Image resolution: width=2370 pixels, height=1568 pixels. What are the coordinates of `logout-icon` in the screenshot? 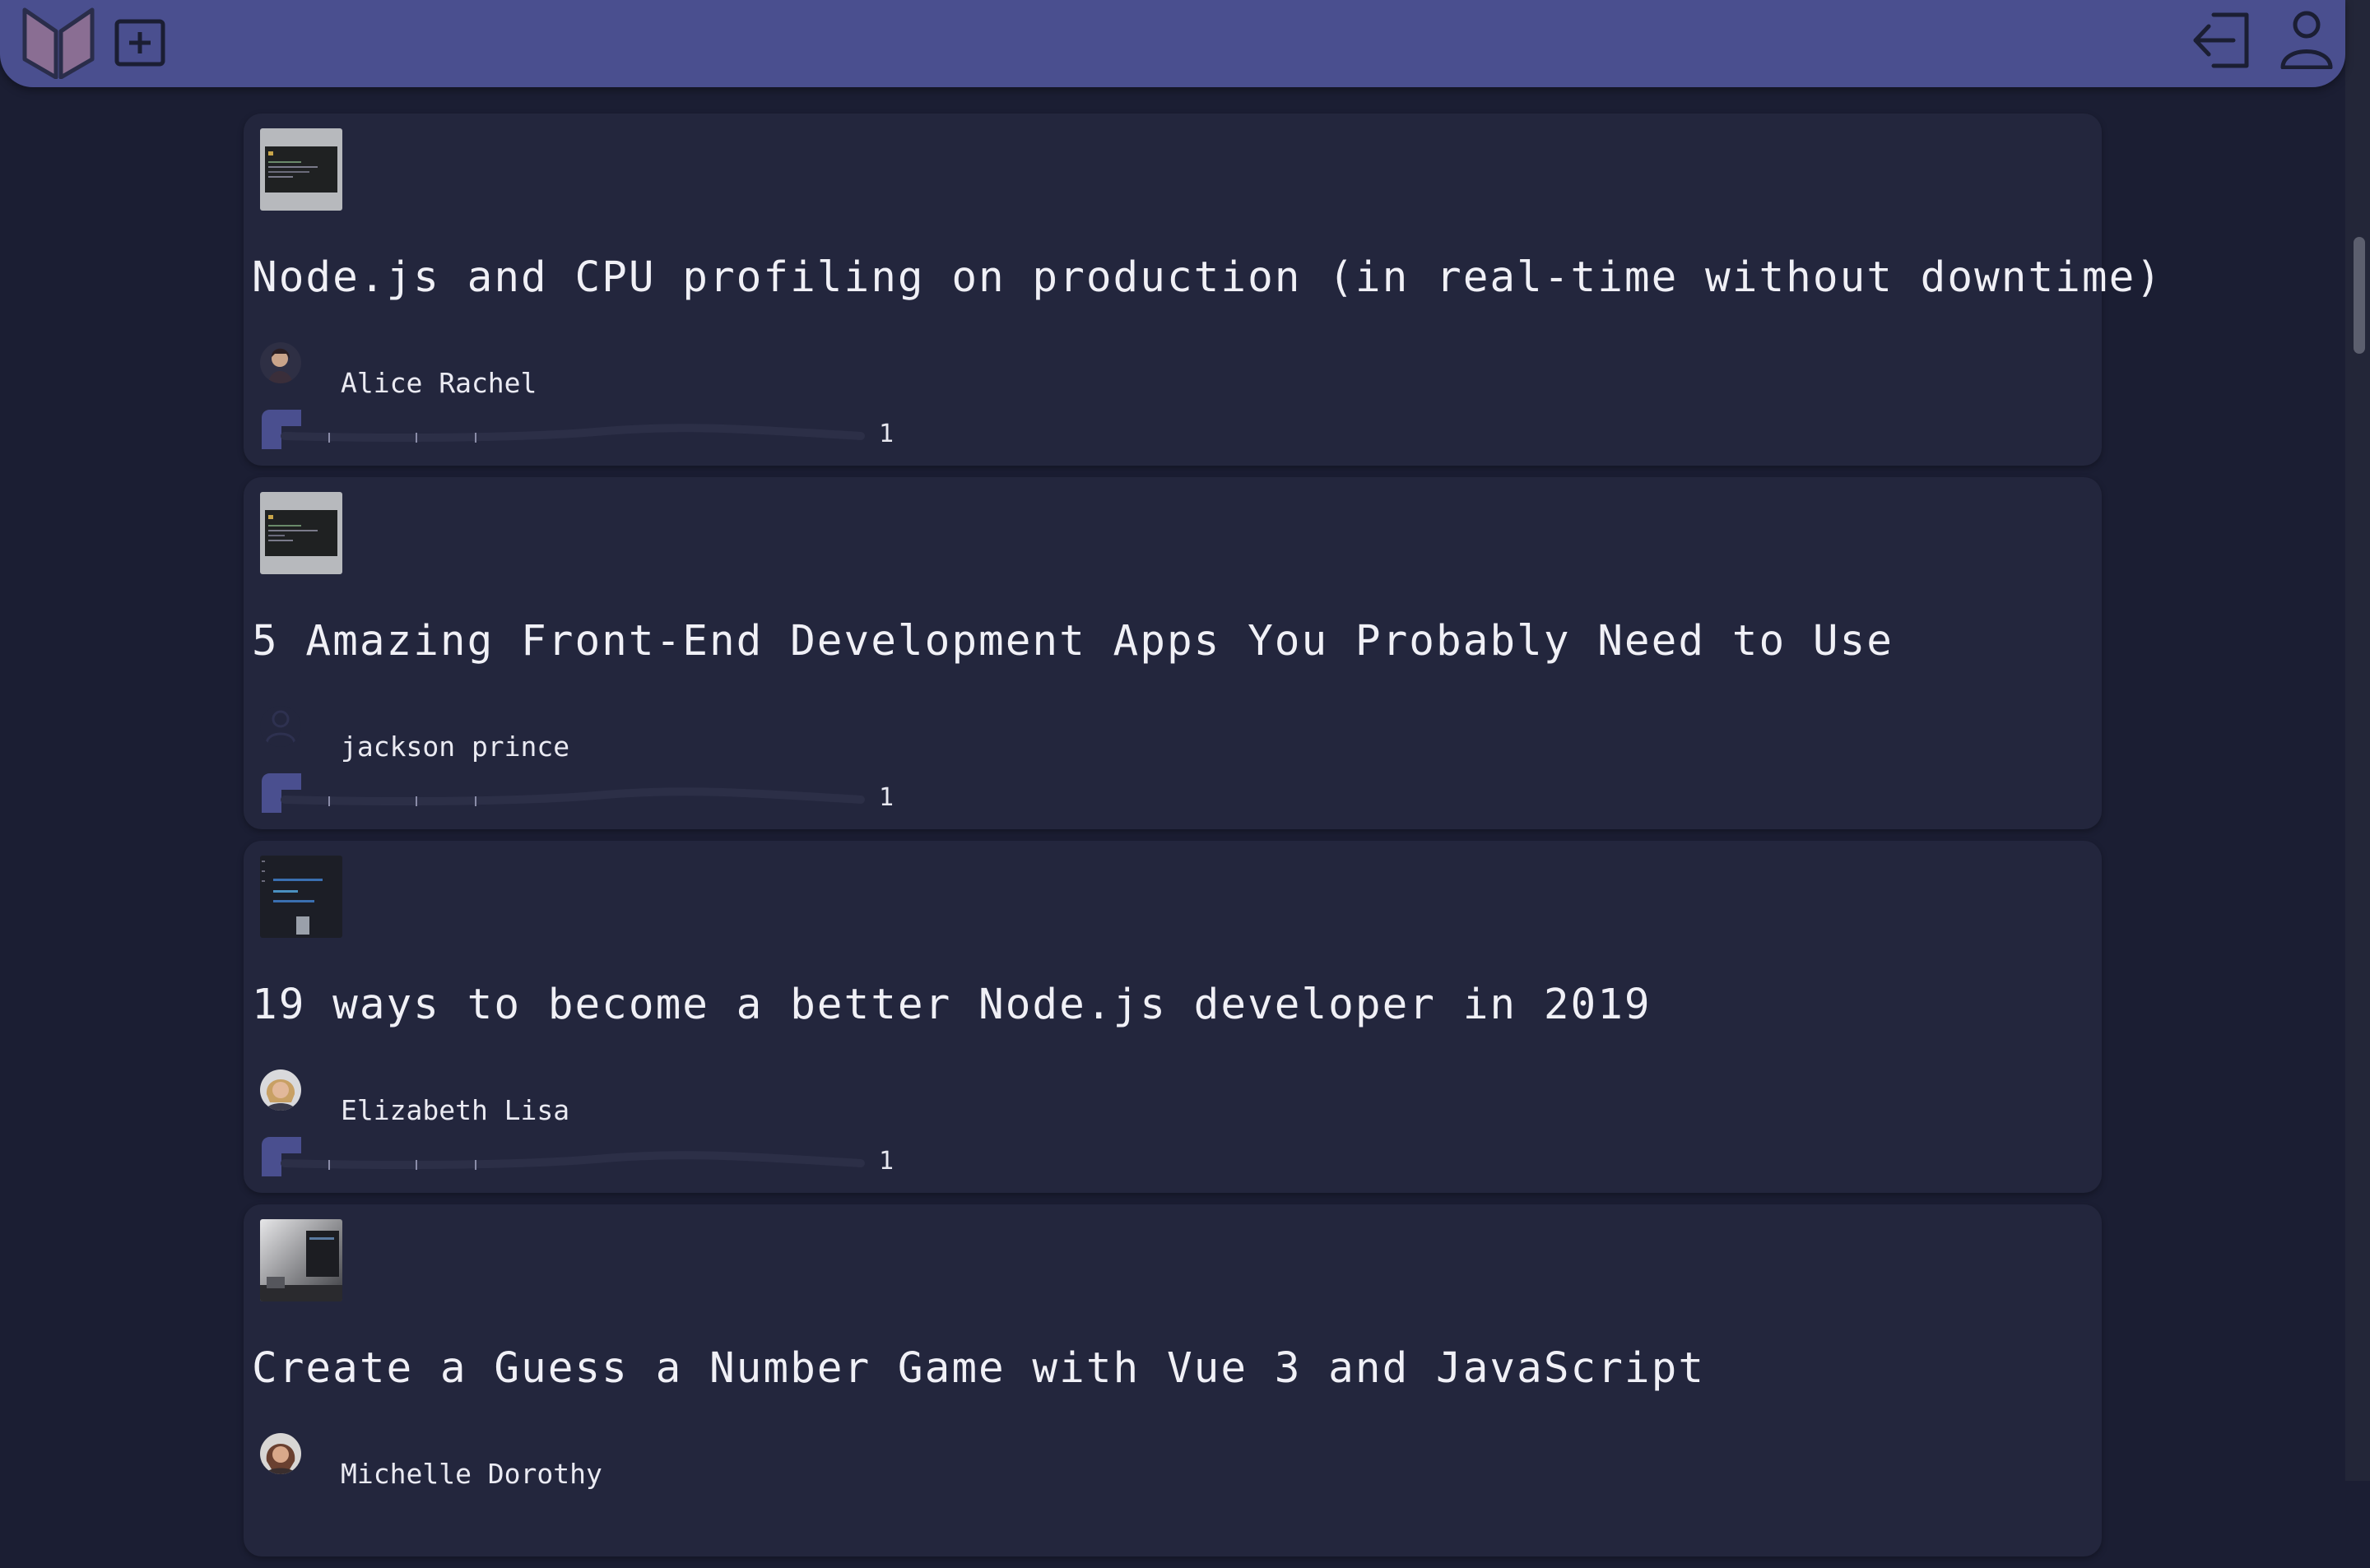 It's located at (2221, 40).